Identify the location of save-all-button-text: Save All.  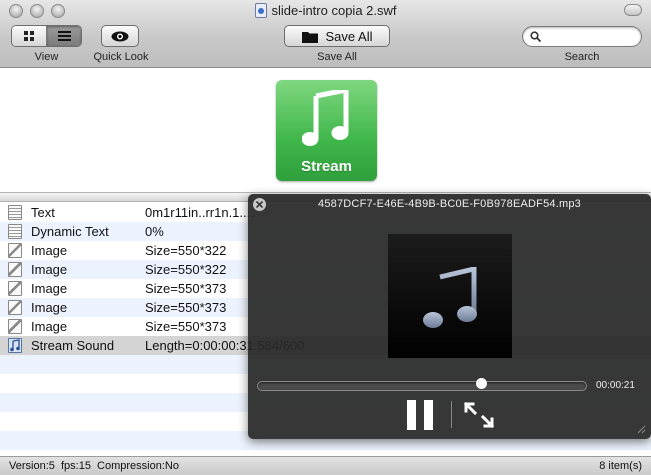
(349, 36).